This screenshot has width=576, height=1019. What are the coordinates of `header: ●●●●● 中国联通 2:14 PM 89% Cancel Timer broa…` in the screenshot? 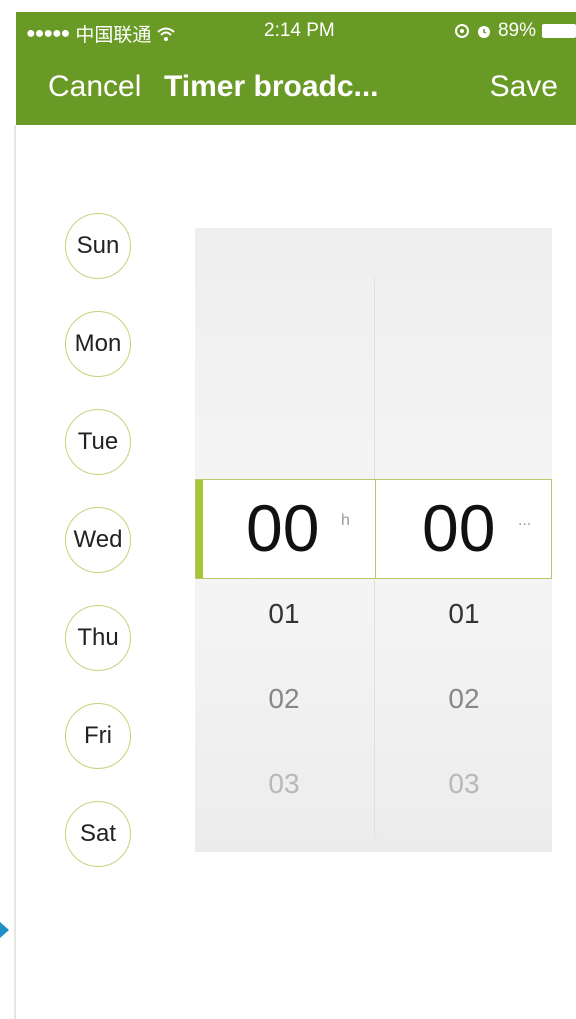 It's located at (296, 68).